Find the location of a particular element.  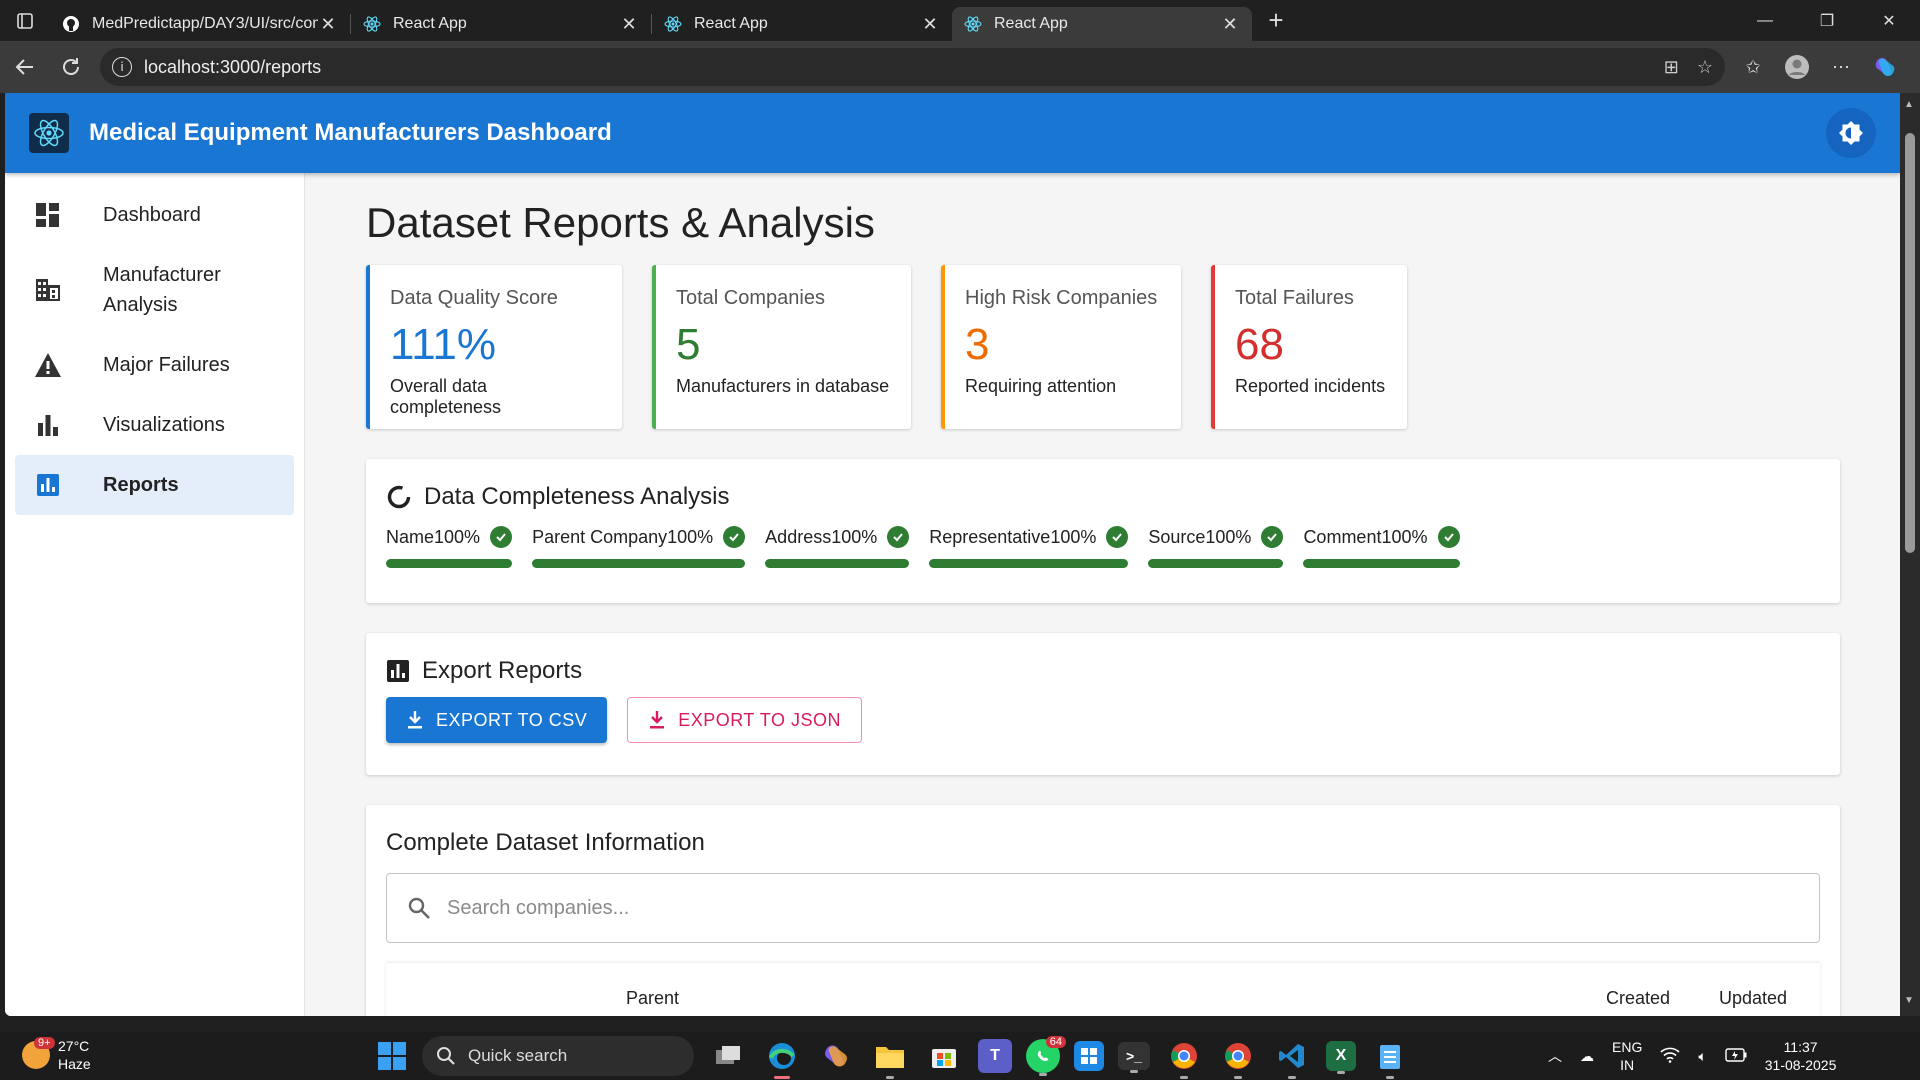

microsoft-store-icon is located at coordinates (944, 1056).